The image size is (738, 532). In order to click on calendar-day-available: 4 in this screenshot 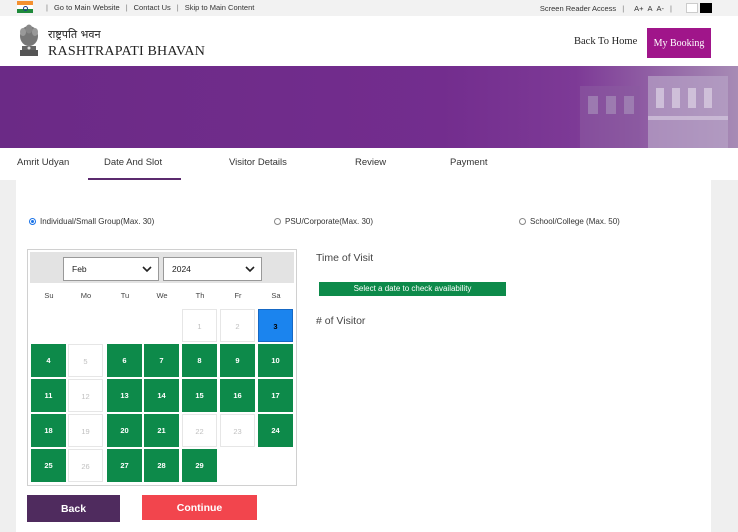, I will do `click(48, 360)`.